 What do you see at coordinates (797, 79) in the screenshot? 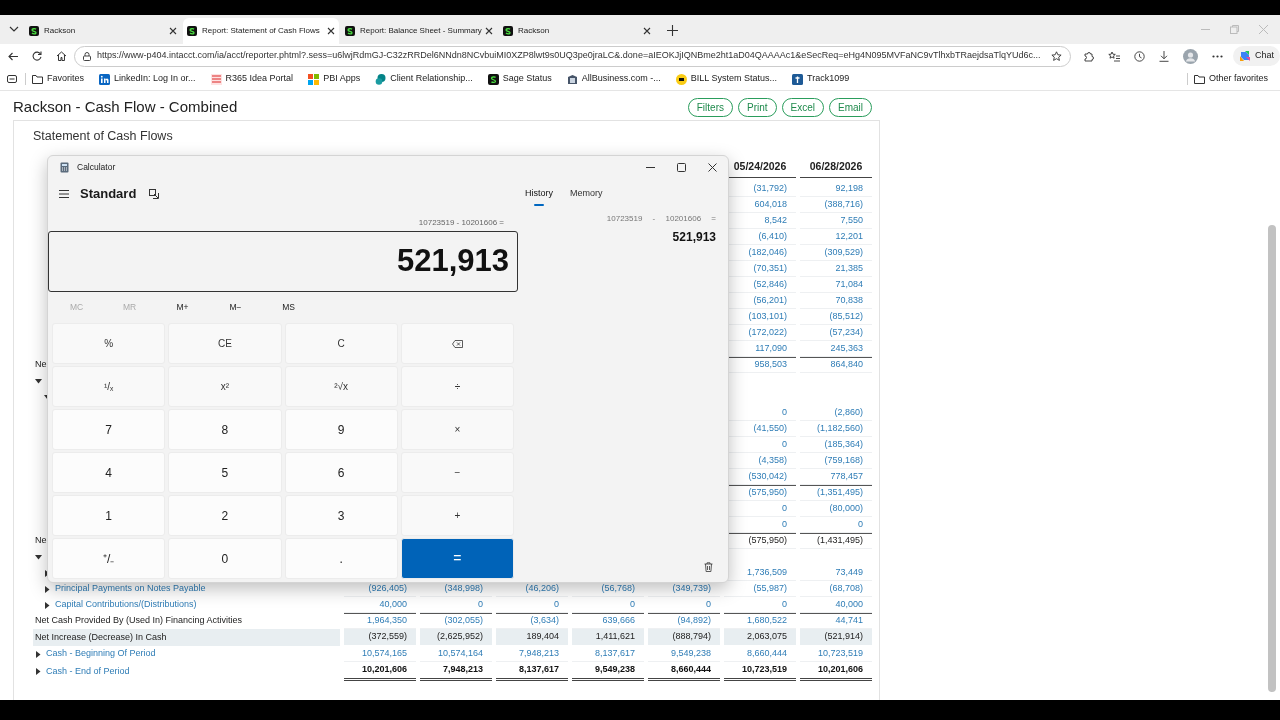
I see `site-logo-icon` at bounding box center [797, 79].